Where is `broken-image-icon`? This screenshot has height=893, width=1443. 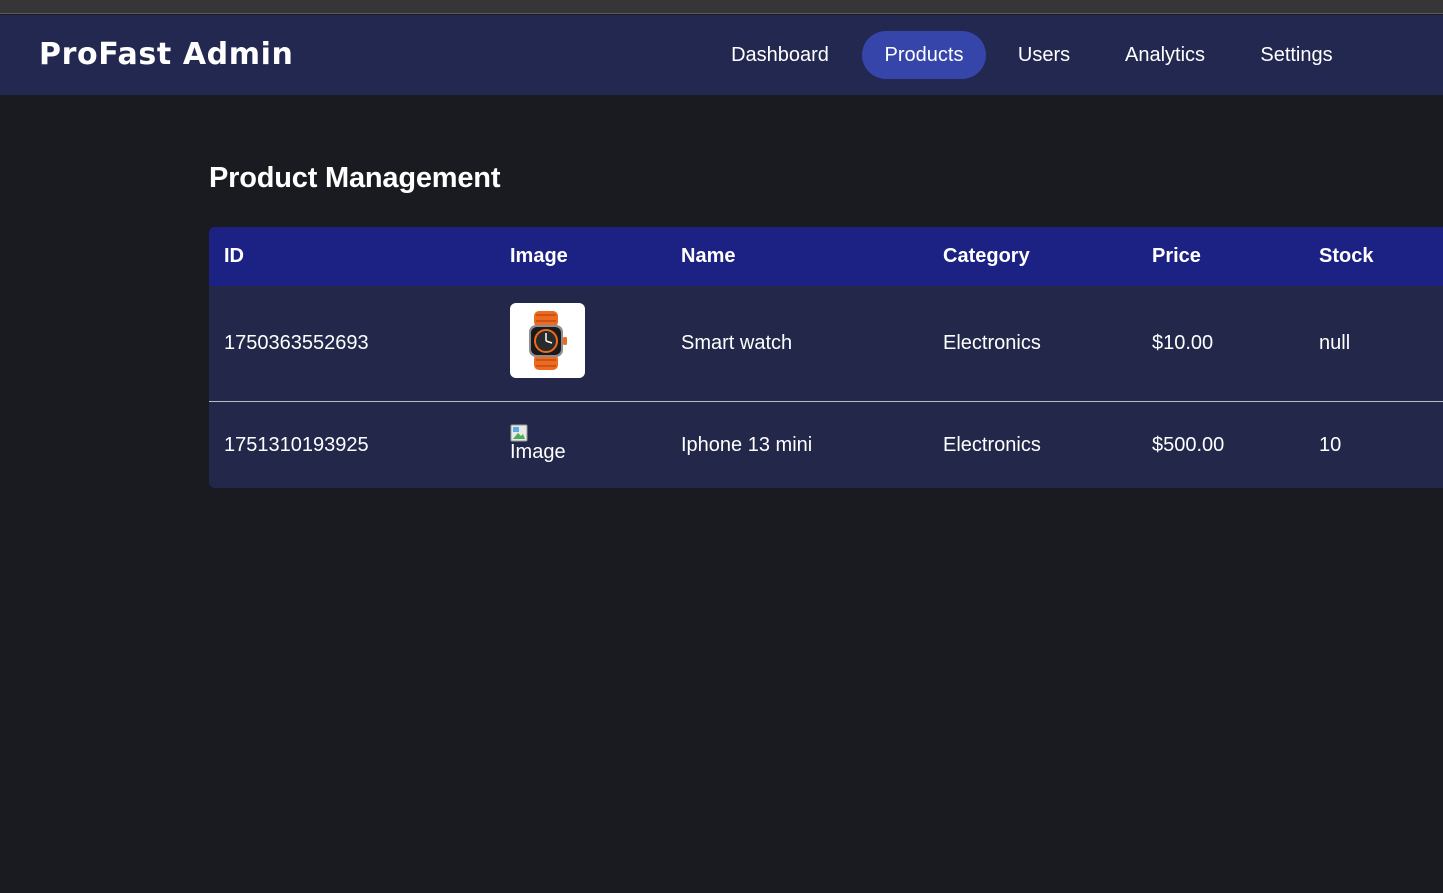
broken-image-icon is located at coordinates (519, 433).